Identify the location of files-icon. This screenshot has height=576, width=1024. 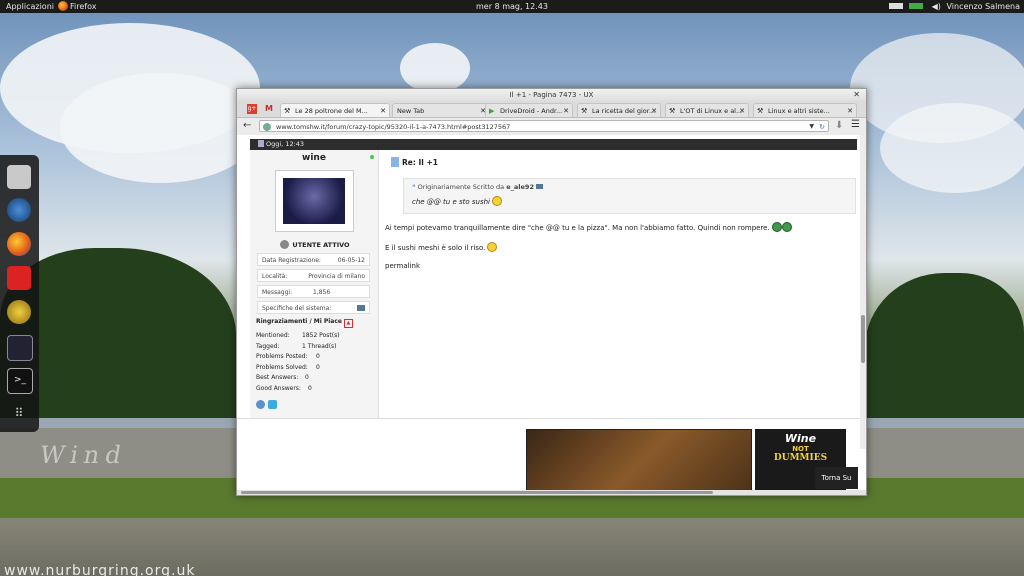
(19, 177).